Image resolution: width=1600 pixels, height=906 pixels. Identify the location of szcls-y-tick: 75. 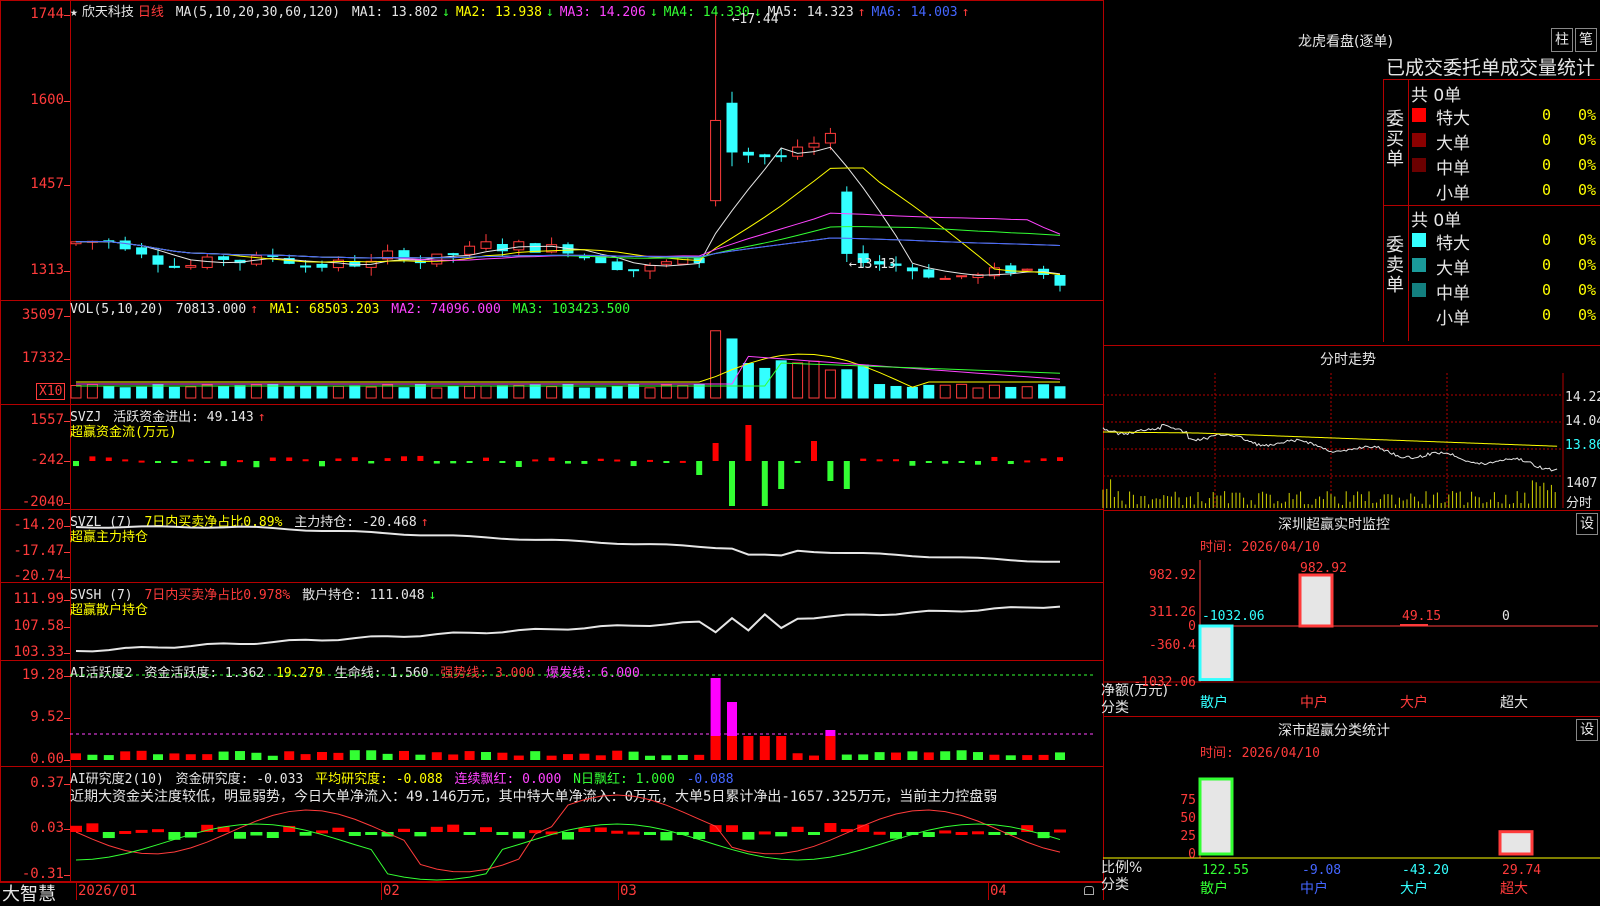
(1188, 800).